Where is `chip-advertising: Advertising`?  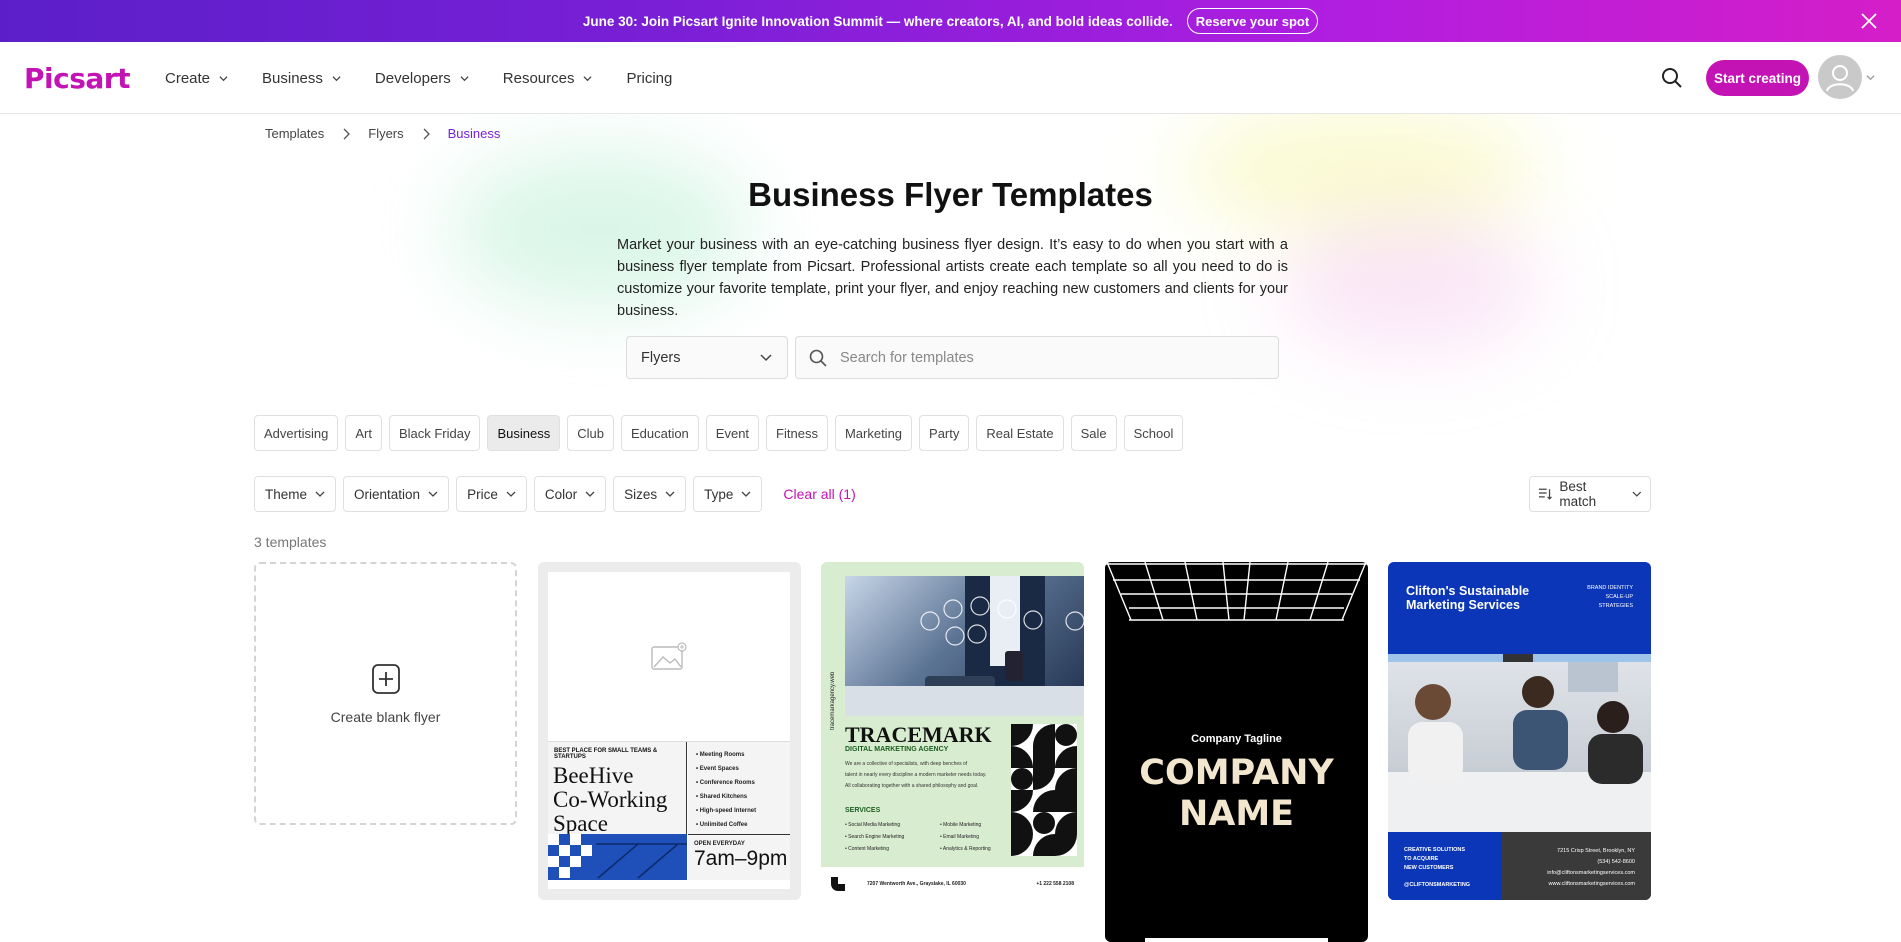
chip-advertising: Advertising is located at coordinates (296, 433).